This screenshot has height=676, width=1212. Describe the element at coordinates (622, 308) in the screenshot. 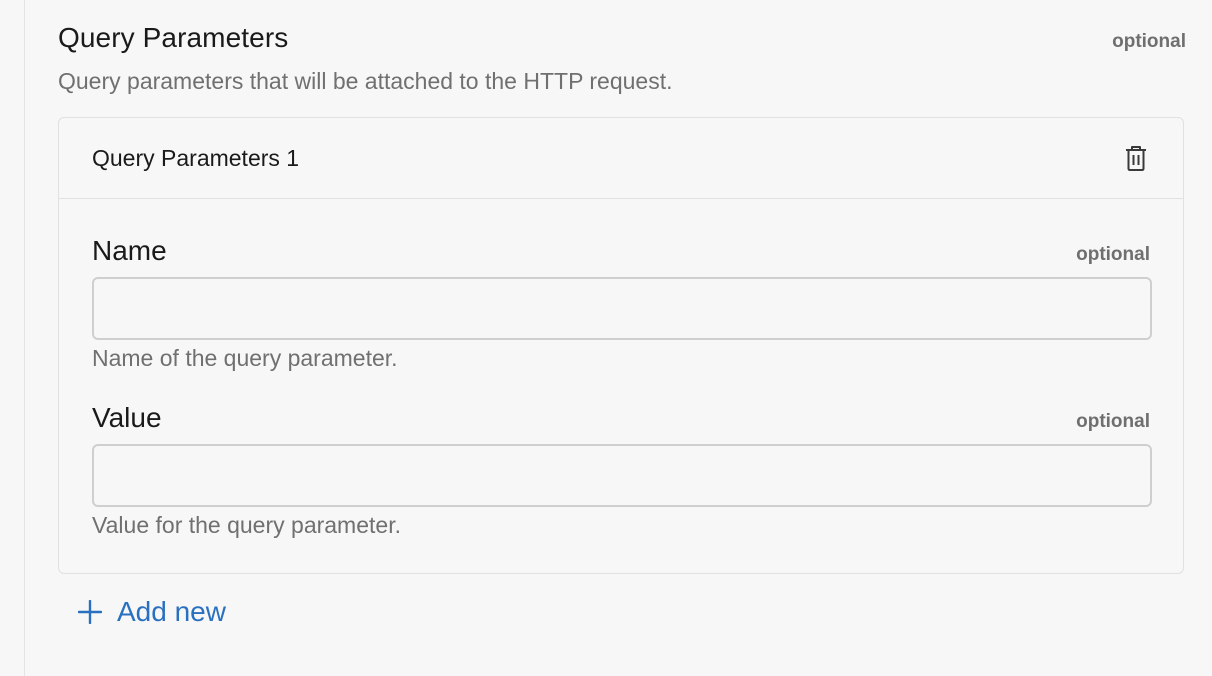

I see `name-input` at that location.